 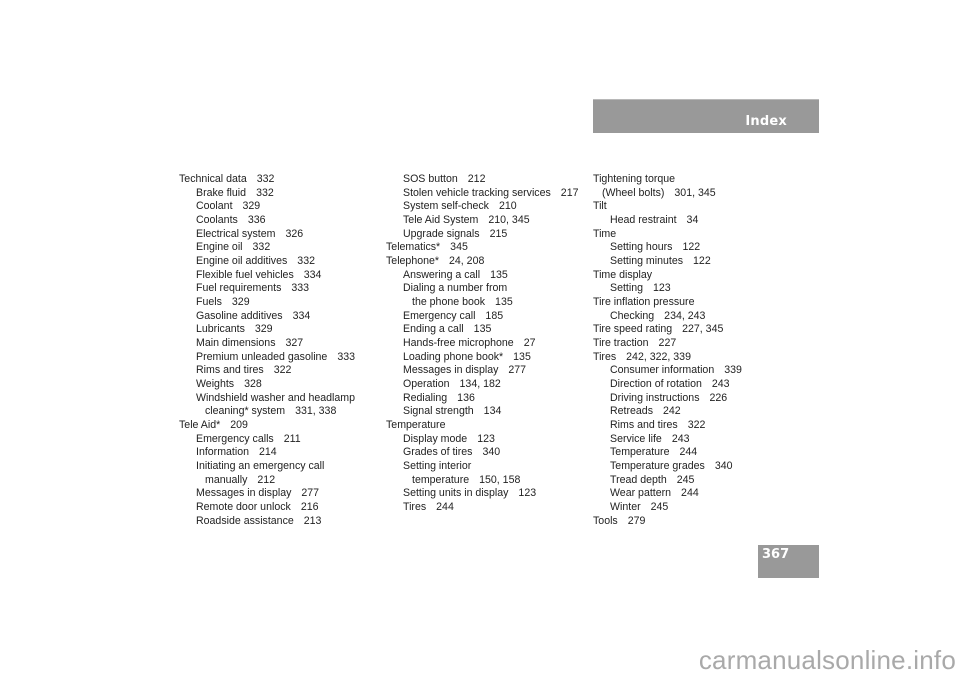 What do you see at coordinates (239, 315) in the screenshot?
I see `entry-term: Gasoline additives` at bounding box center [239, 315].